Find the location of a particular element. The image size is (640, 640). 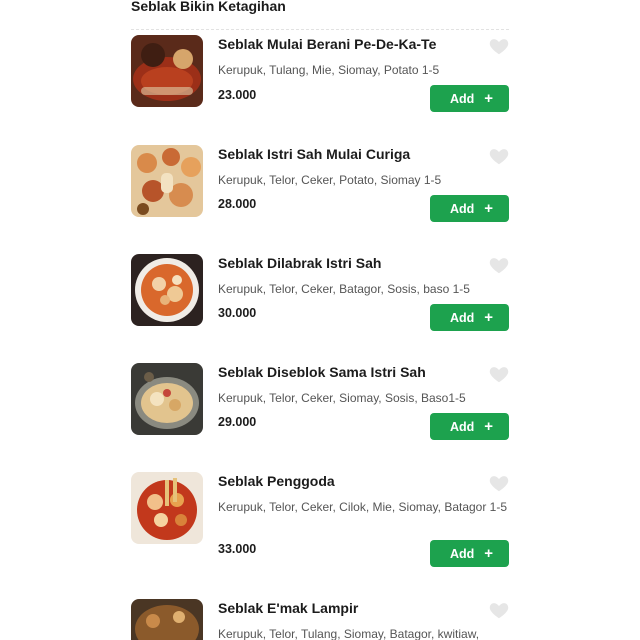

item-name: Seblak Mulai Berani Pe-De-Ka-Te is located at coordinates (327, 44).